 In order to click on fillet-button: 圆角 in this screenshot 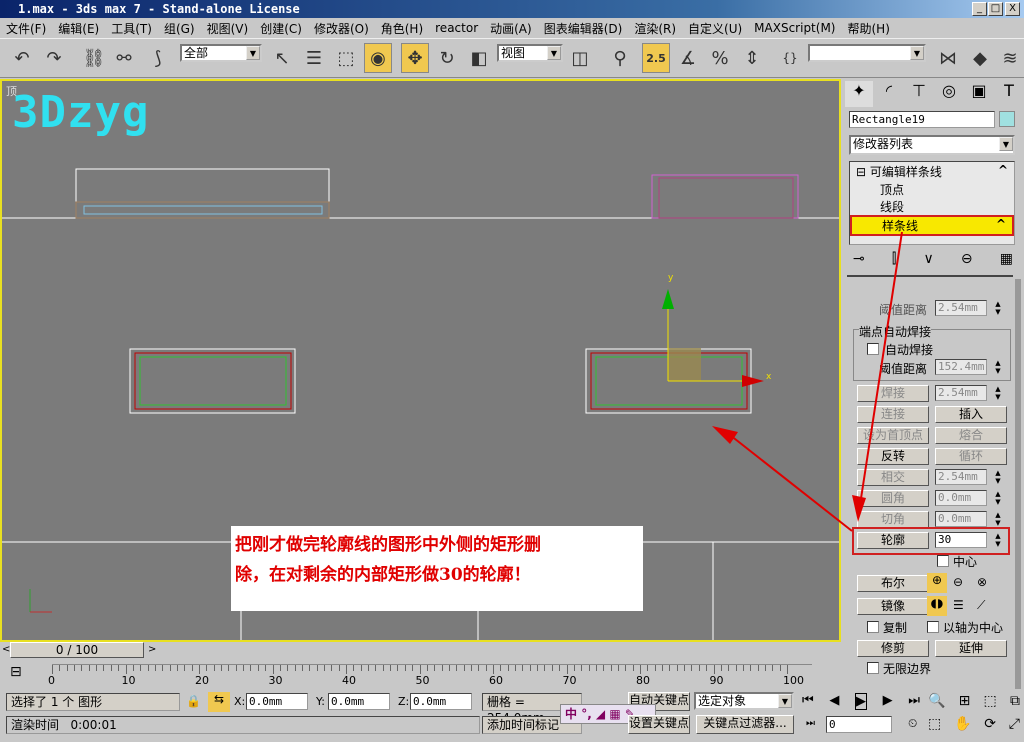, I will do `click(893, 498)`.